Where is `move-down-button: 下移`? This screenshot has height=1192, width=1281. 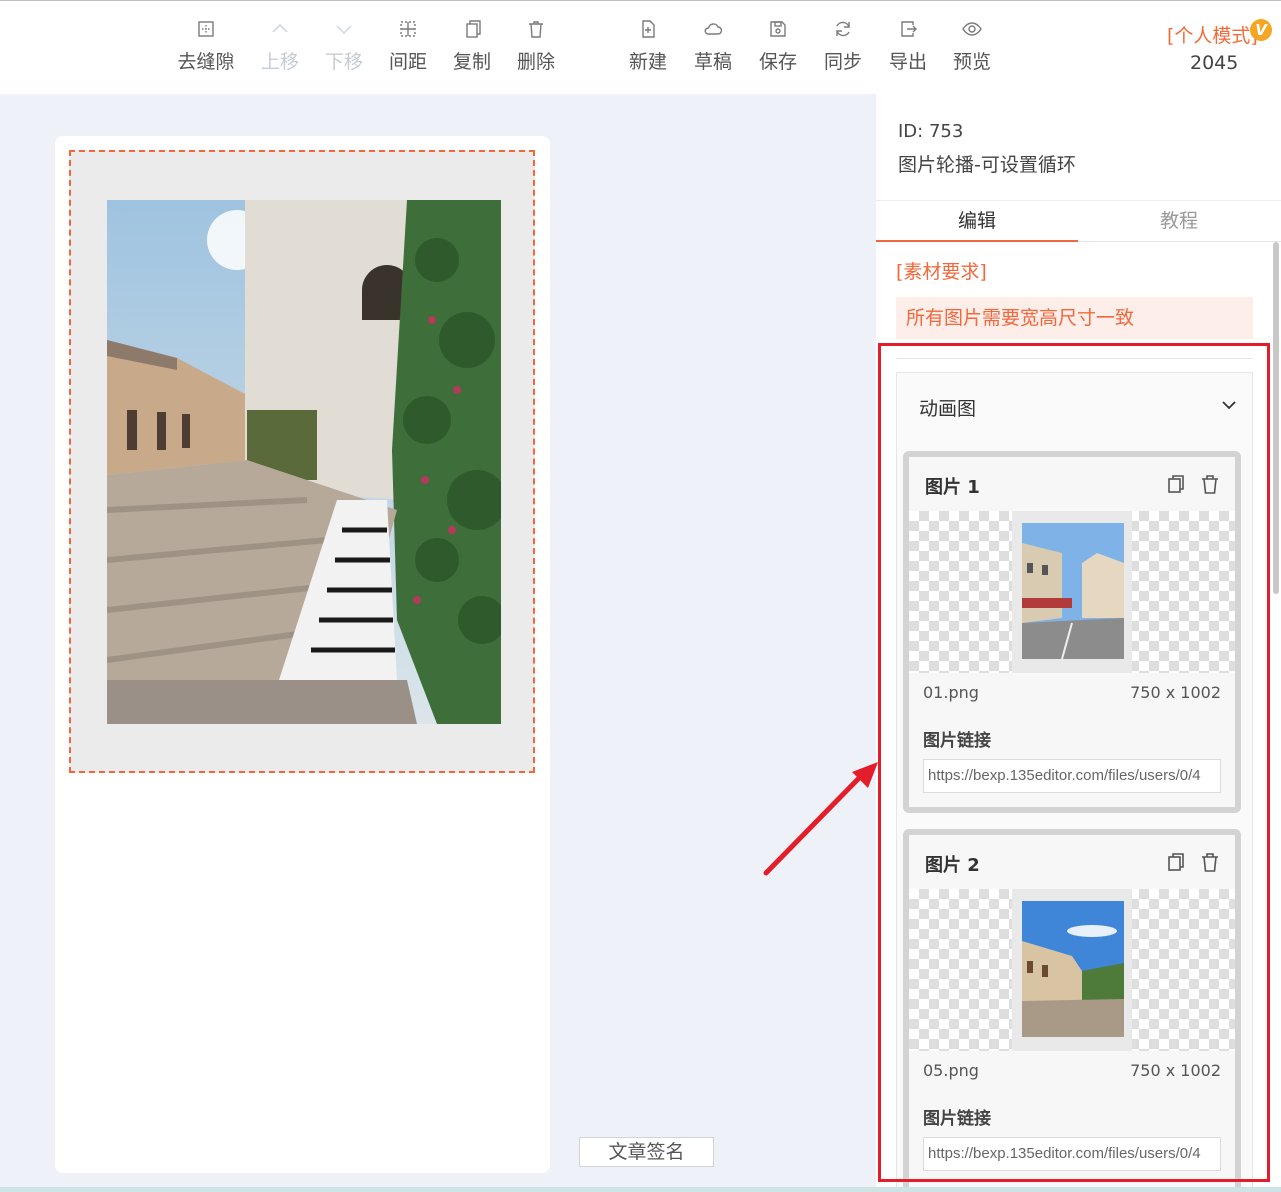
move-down-button: 下移 is located at coordinates (344, 49).